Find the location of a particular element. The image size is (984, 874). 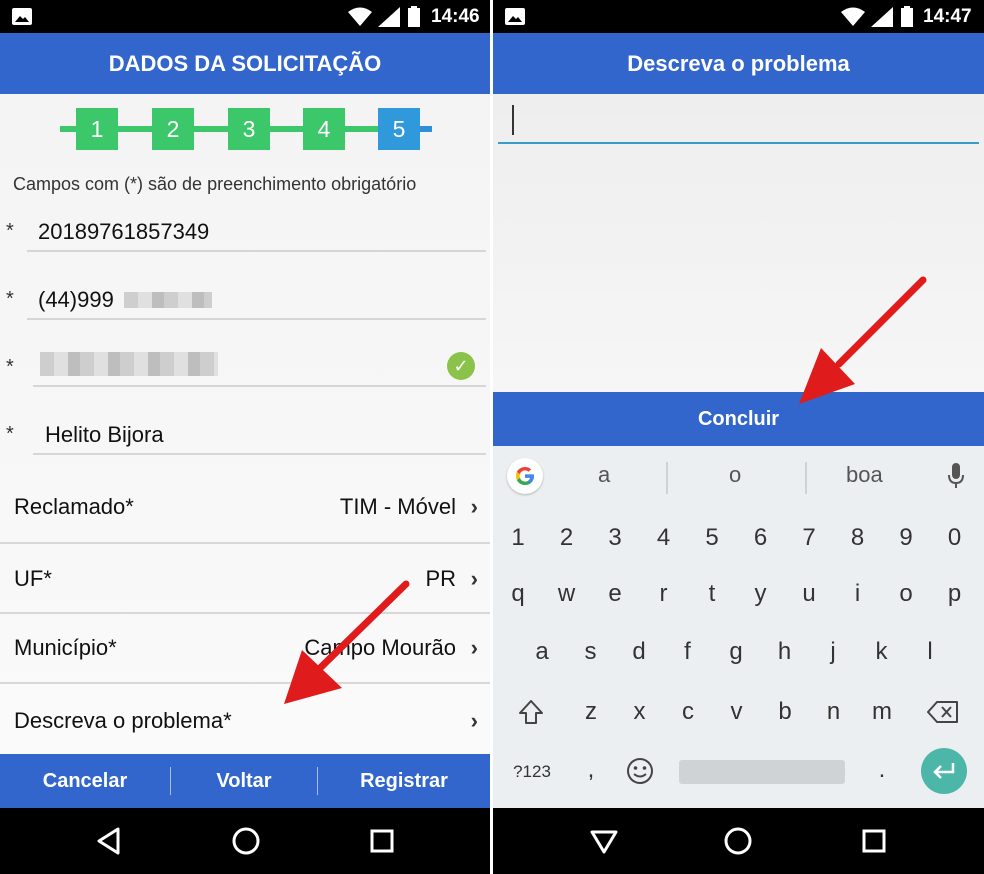

key-l: l is located at coordinates (930, 652).